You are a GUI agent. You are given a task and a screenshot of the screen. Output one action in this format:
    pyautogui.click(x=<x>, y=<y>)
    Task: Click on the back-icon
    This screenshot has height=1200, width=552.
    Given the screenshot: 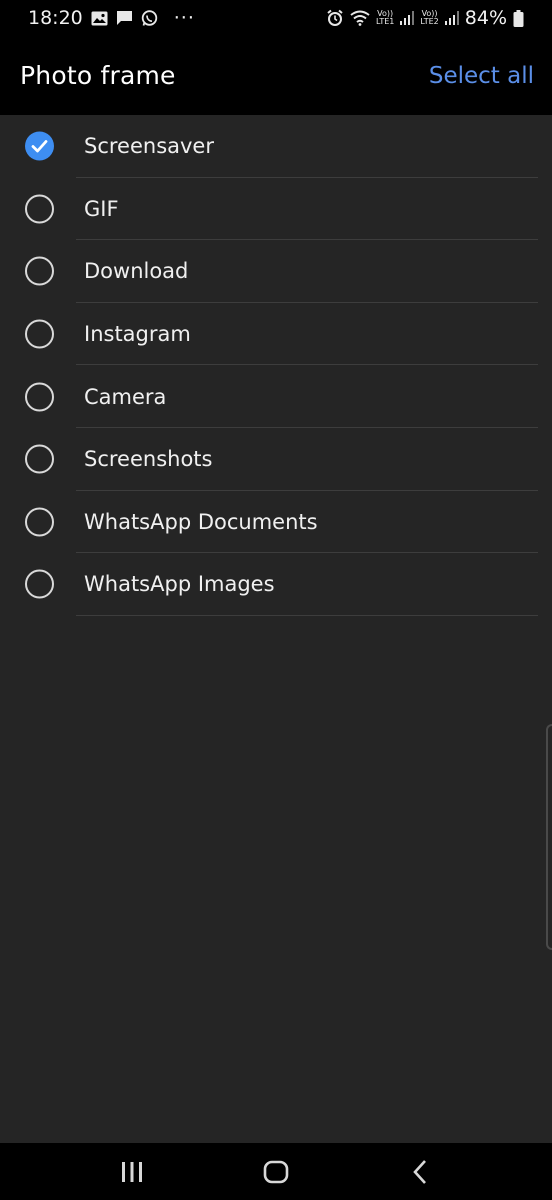 What is the action you would take?
    pyautogui.click(x=419, y=1171)
    